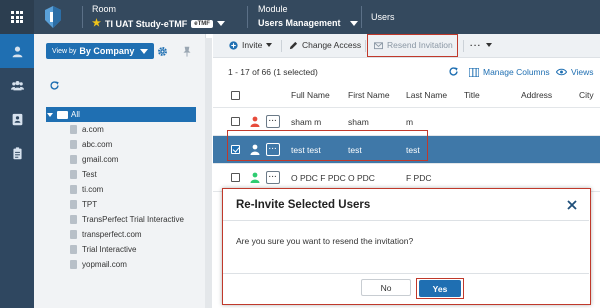 The height and width of the screenshot is (308, 600). I want to click on tree-item: gmail.com, so click(121, 159).